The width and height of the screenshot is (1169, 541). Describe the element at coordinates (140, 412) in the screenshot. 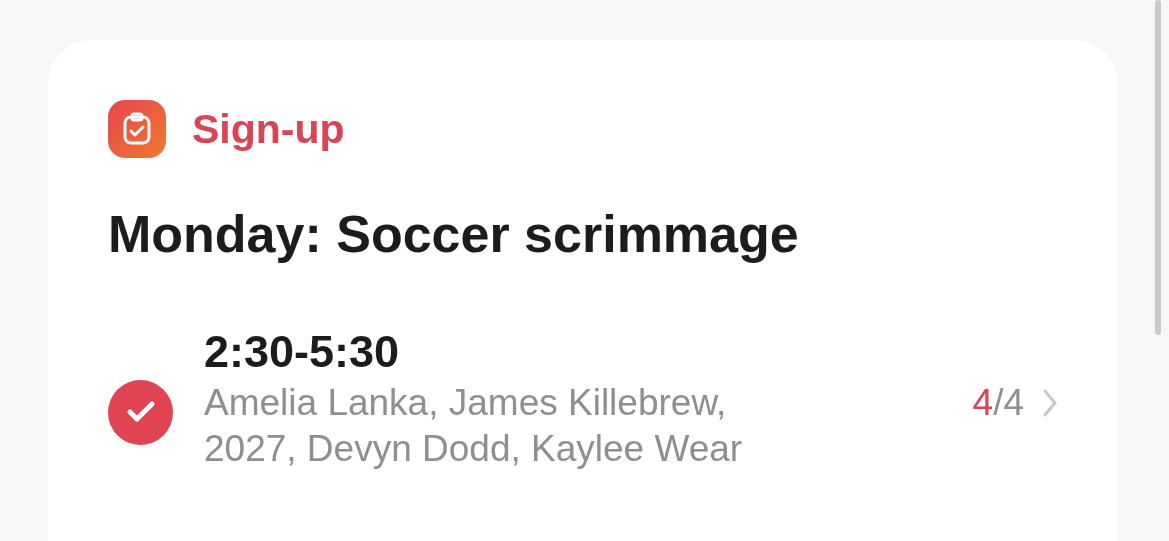

I see `check-icon` at that location.